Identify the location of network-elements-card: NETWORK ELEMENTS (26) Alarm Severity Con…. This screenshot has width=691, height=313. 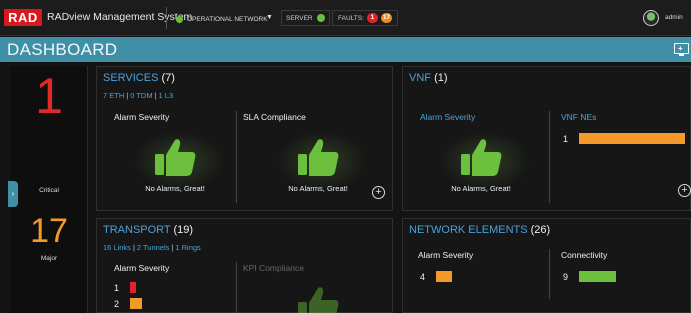
(546, 265).